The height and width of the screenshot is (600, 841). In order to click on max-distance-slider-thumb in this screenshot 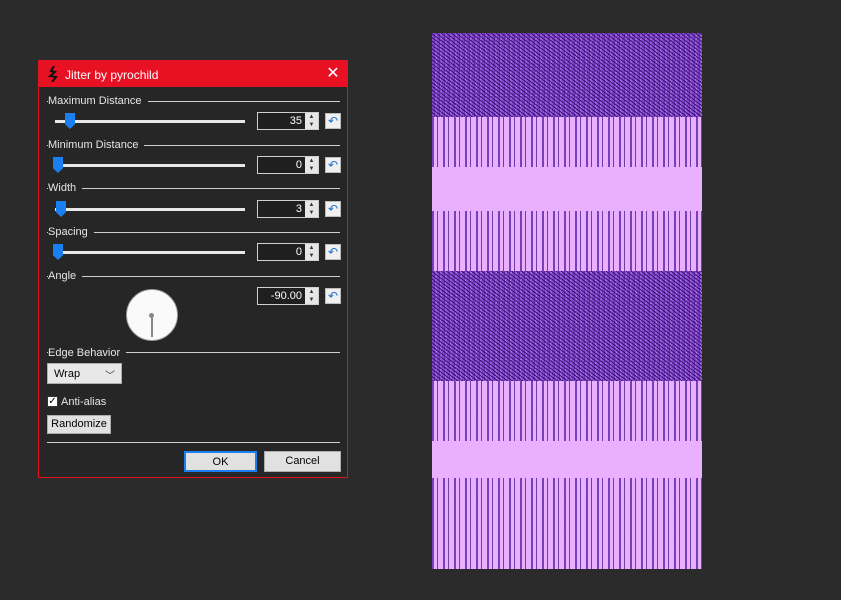, I will do `click(70, 121)`.